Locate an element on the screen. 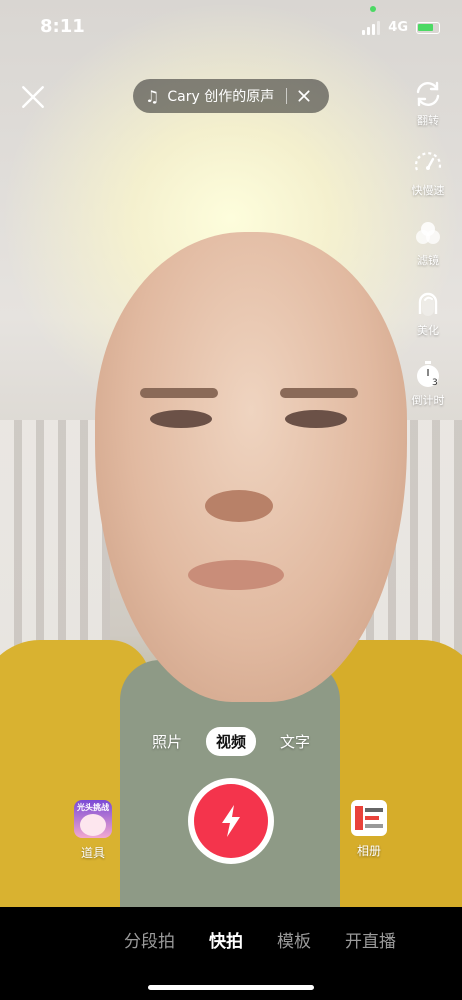 The width and height of the screenshot is (462, 1000). right-eye is located at coordinates (316, 419).